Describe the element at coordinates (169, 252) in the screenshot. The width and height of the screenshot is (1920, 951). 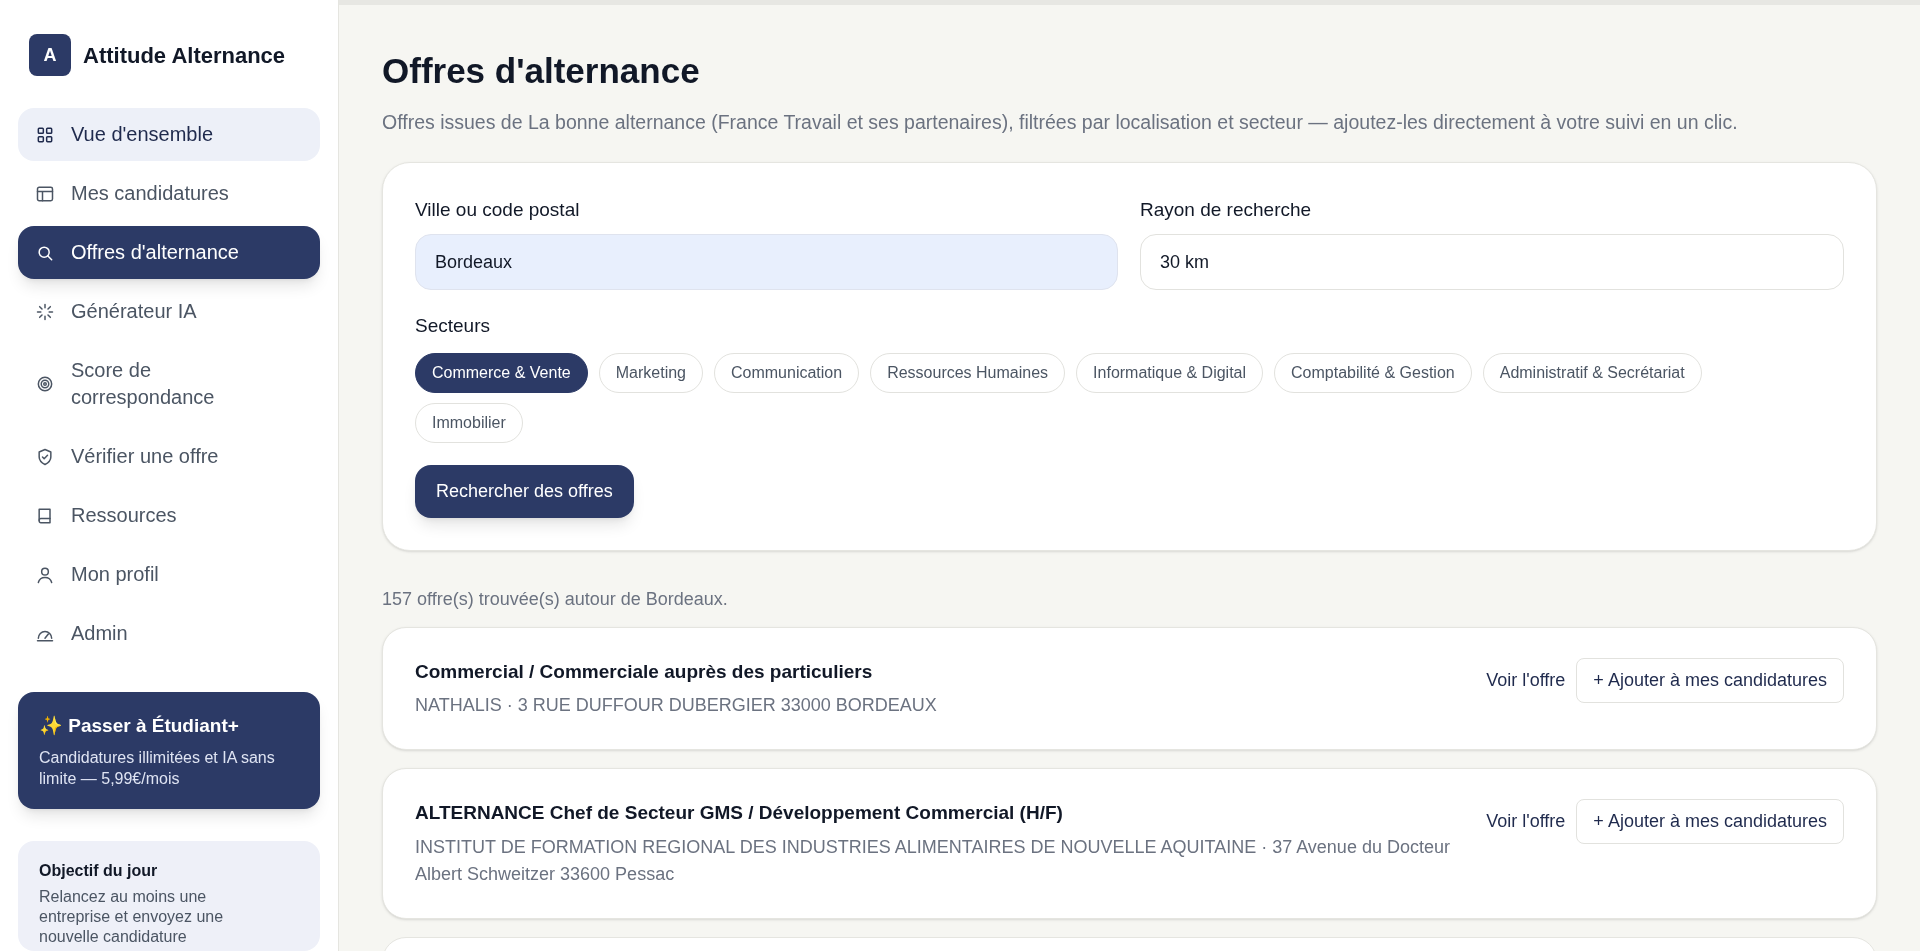
I see `nav-item: Offres d'alternance` at that location.